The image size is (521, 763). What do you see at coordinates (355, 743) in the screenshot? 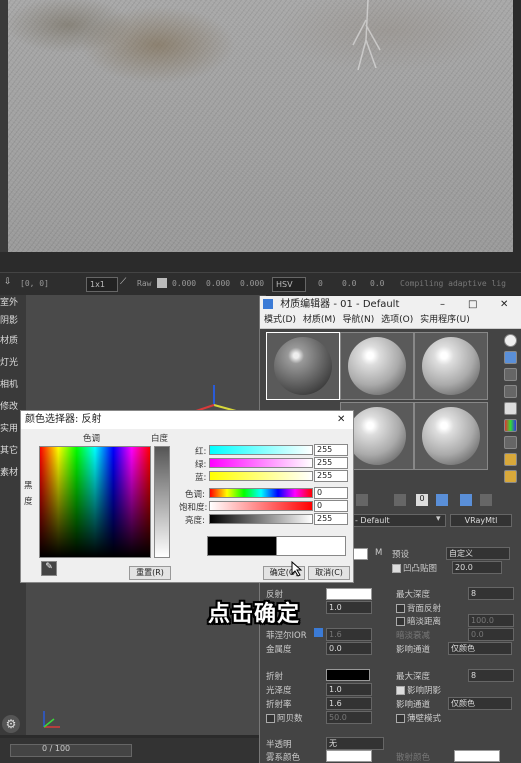
I see `translucency-select: 无` at bounding box center [355, 743].